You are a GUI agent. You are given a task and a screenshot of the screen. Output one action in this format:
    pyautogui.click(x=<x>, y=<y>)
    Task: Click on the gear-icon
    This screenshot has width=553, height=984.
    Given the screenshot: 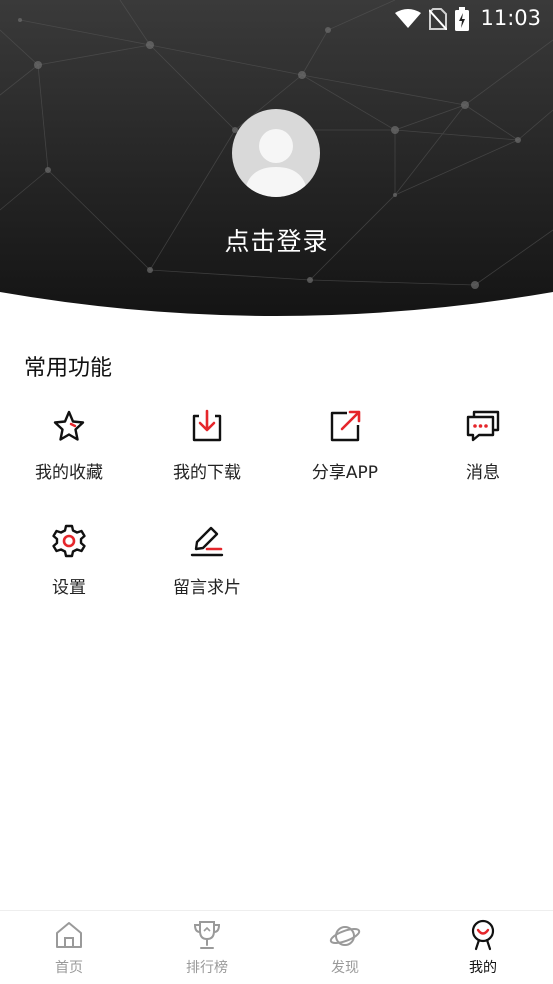 What is the action you would take?
    pyautogui.click(x=69, y=541)
    